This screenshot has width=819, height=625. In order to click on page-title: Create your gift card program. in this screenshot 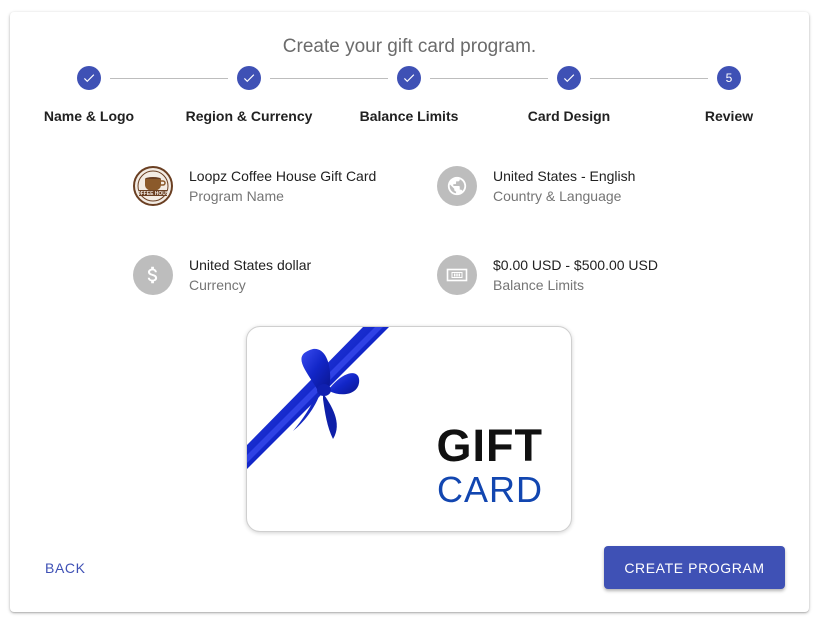, I will do `click(409, 46)`.